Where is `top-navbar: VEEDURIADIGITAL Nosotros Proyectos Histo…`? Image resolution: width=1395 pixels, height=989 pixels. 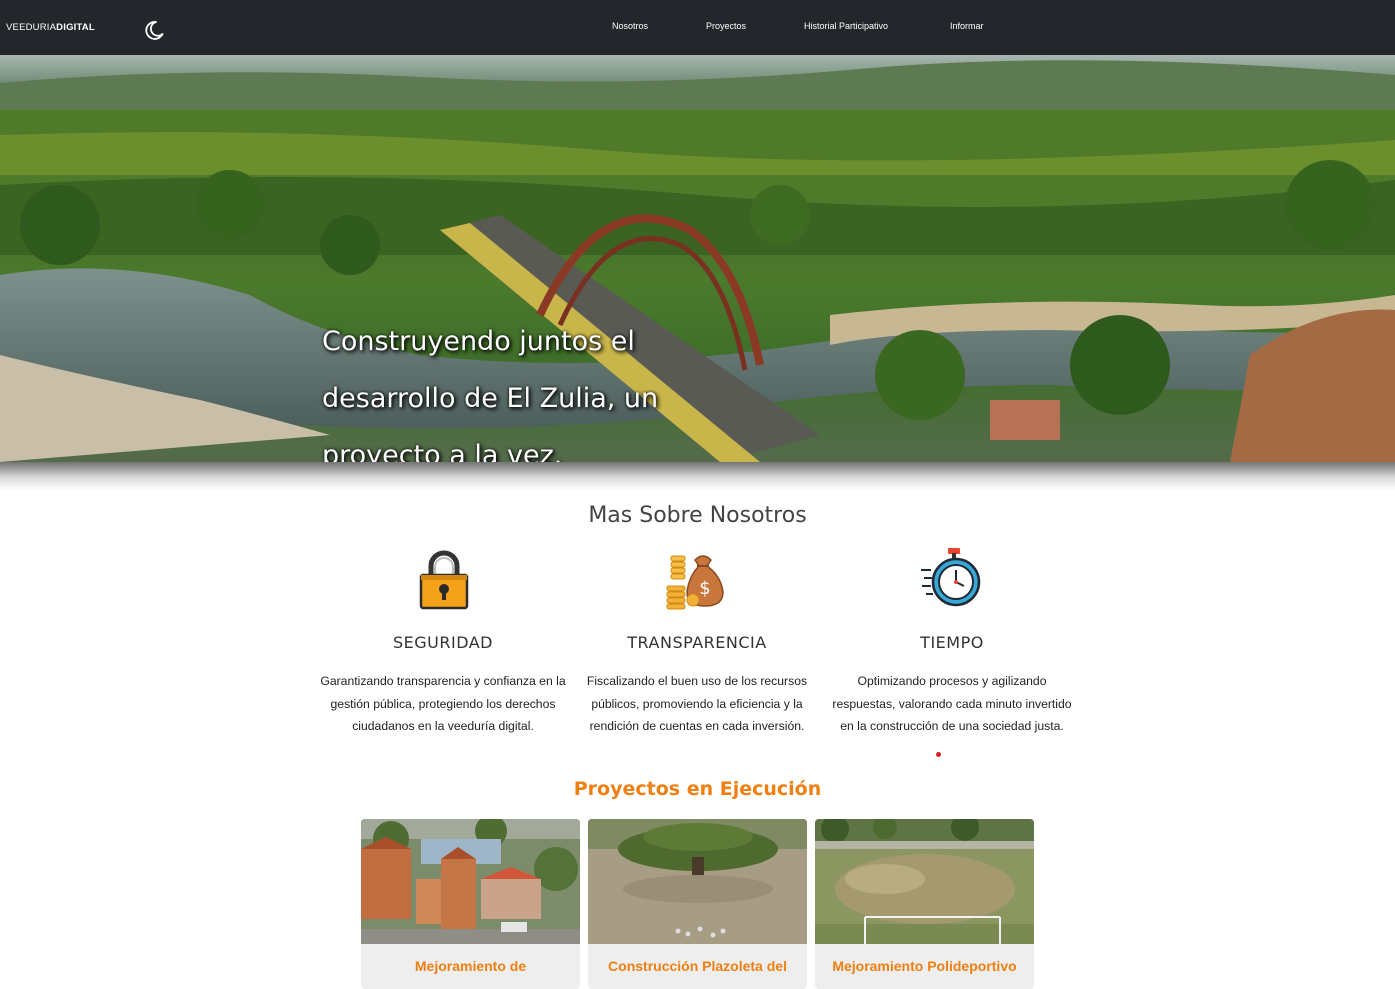 top-navbar: VEEDURIADIGITAL Nosotros Proyectos Histo… is located at coordinates (697, 27).